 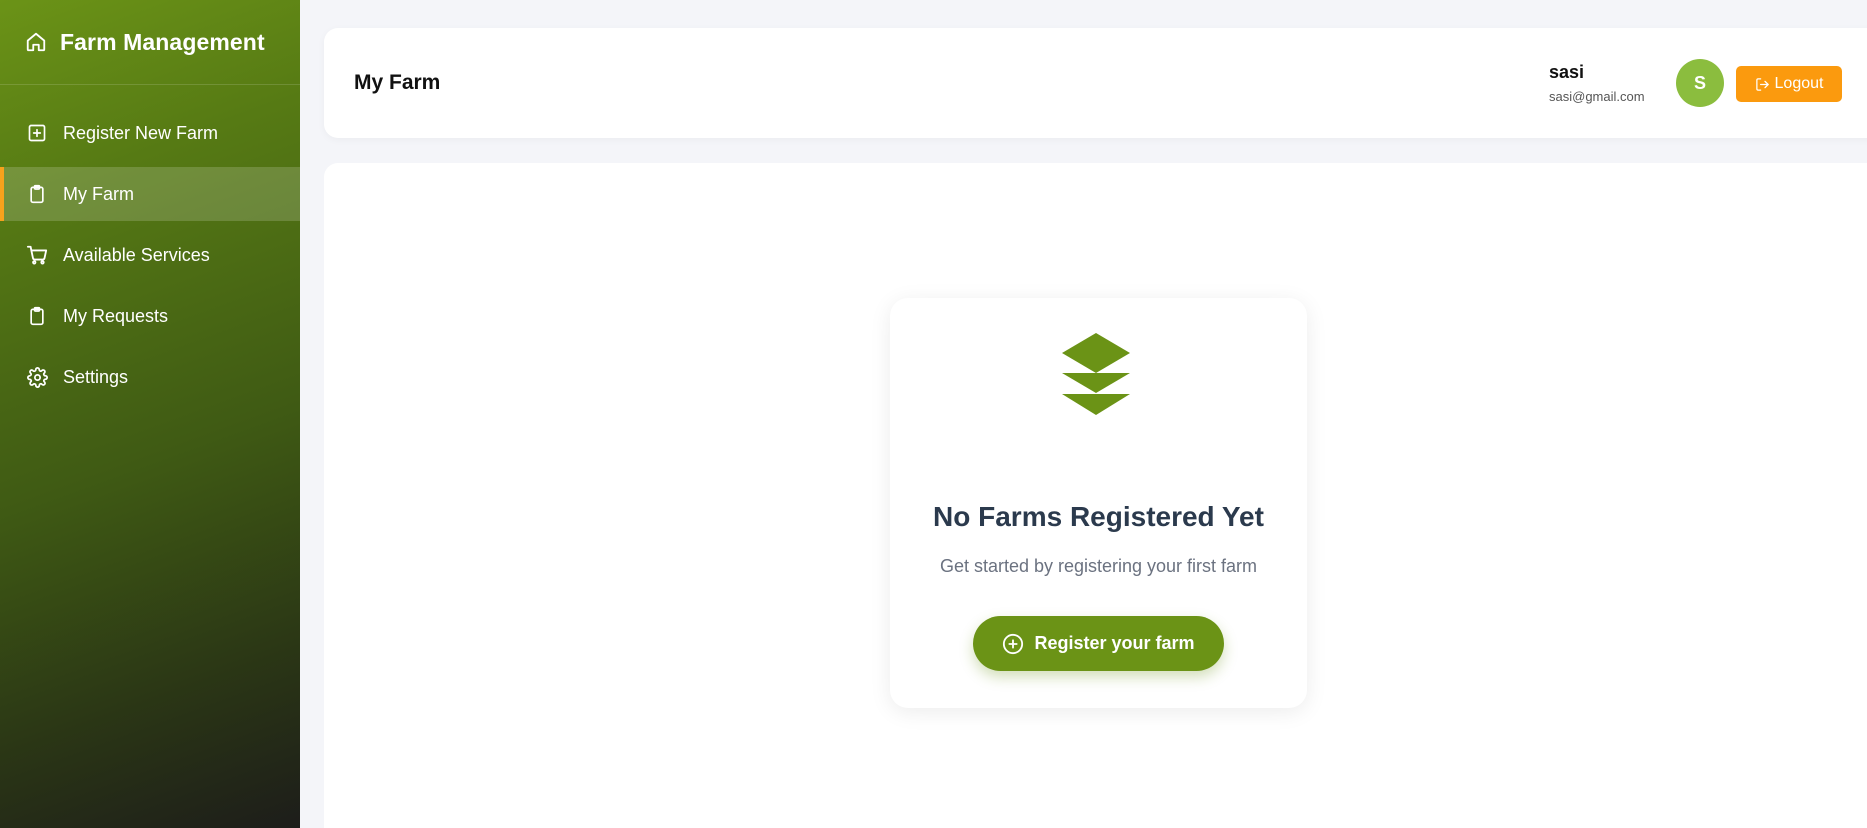 What do you see at coordinates (1762, 84) in the screenshot?
I see `logout-icon` at bounding box center [1762, 84].